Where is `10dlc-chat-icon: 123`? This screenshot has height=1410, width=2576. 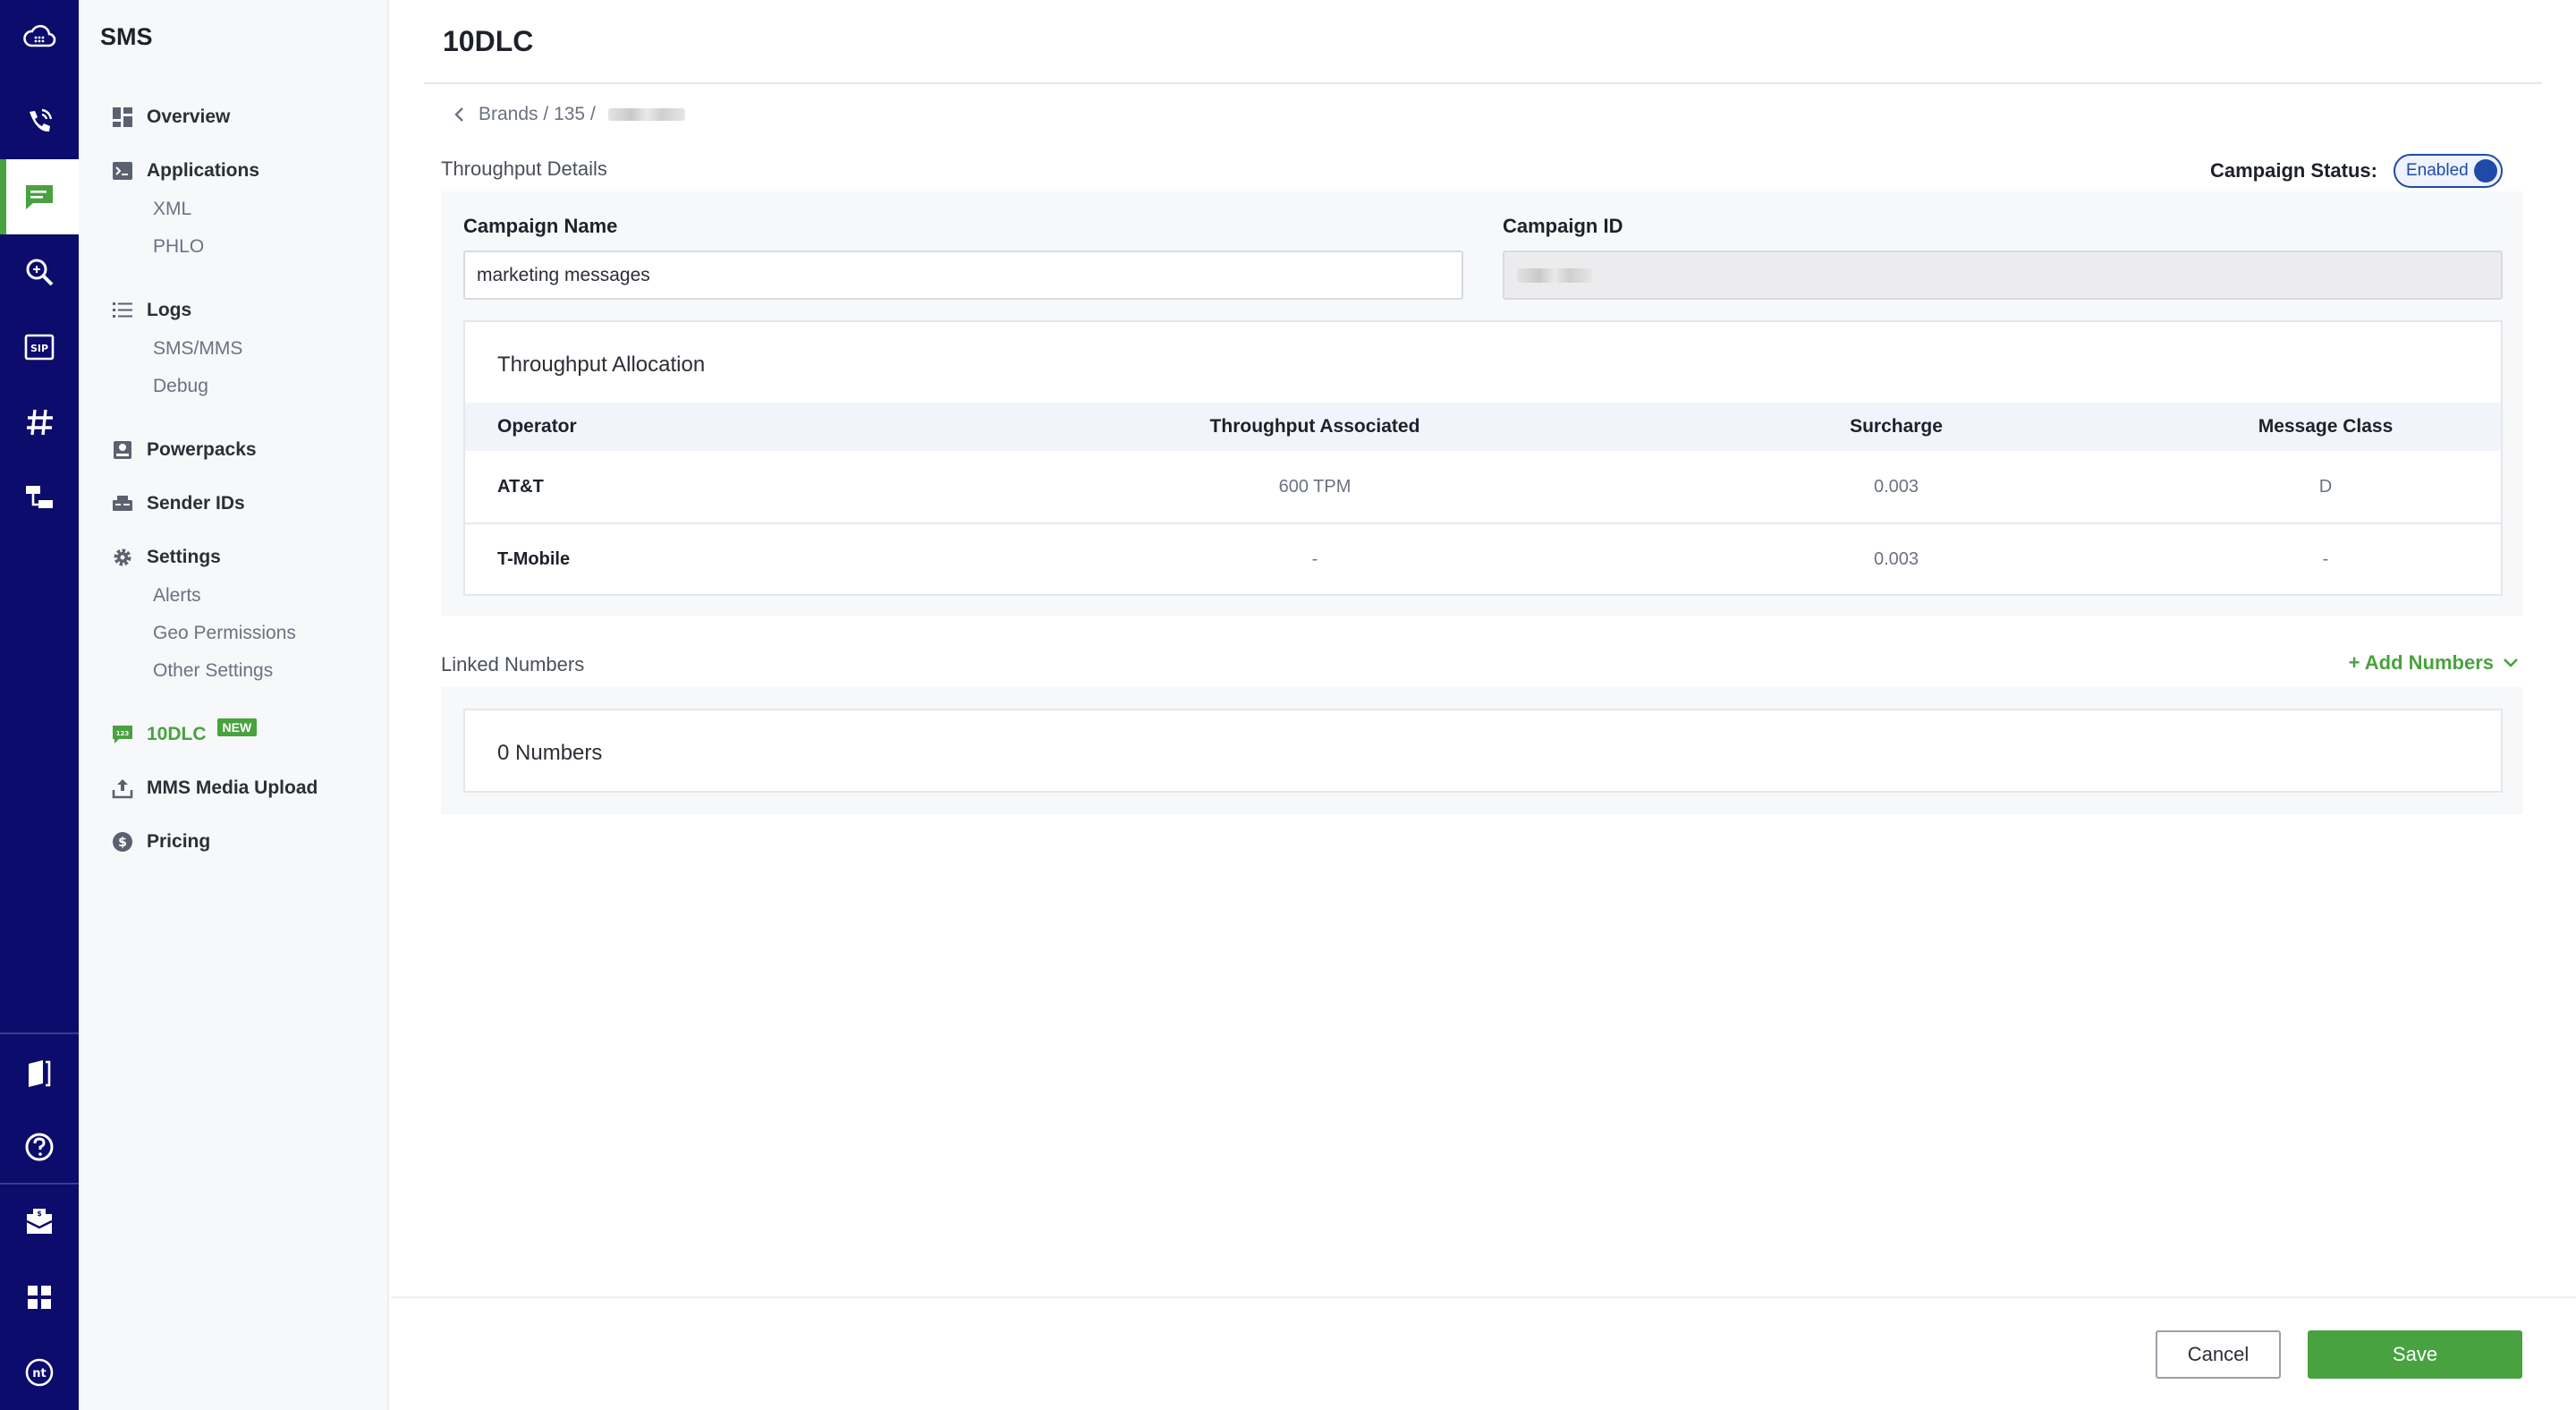 10dlc-chat-icon: 123 is located at coordinates (122, 735).